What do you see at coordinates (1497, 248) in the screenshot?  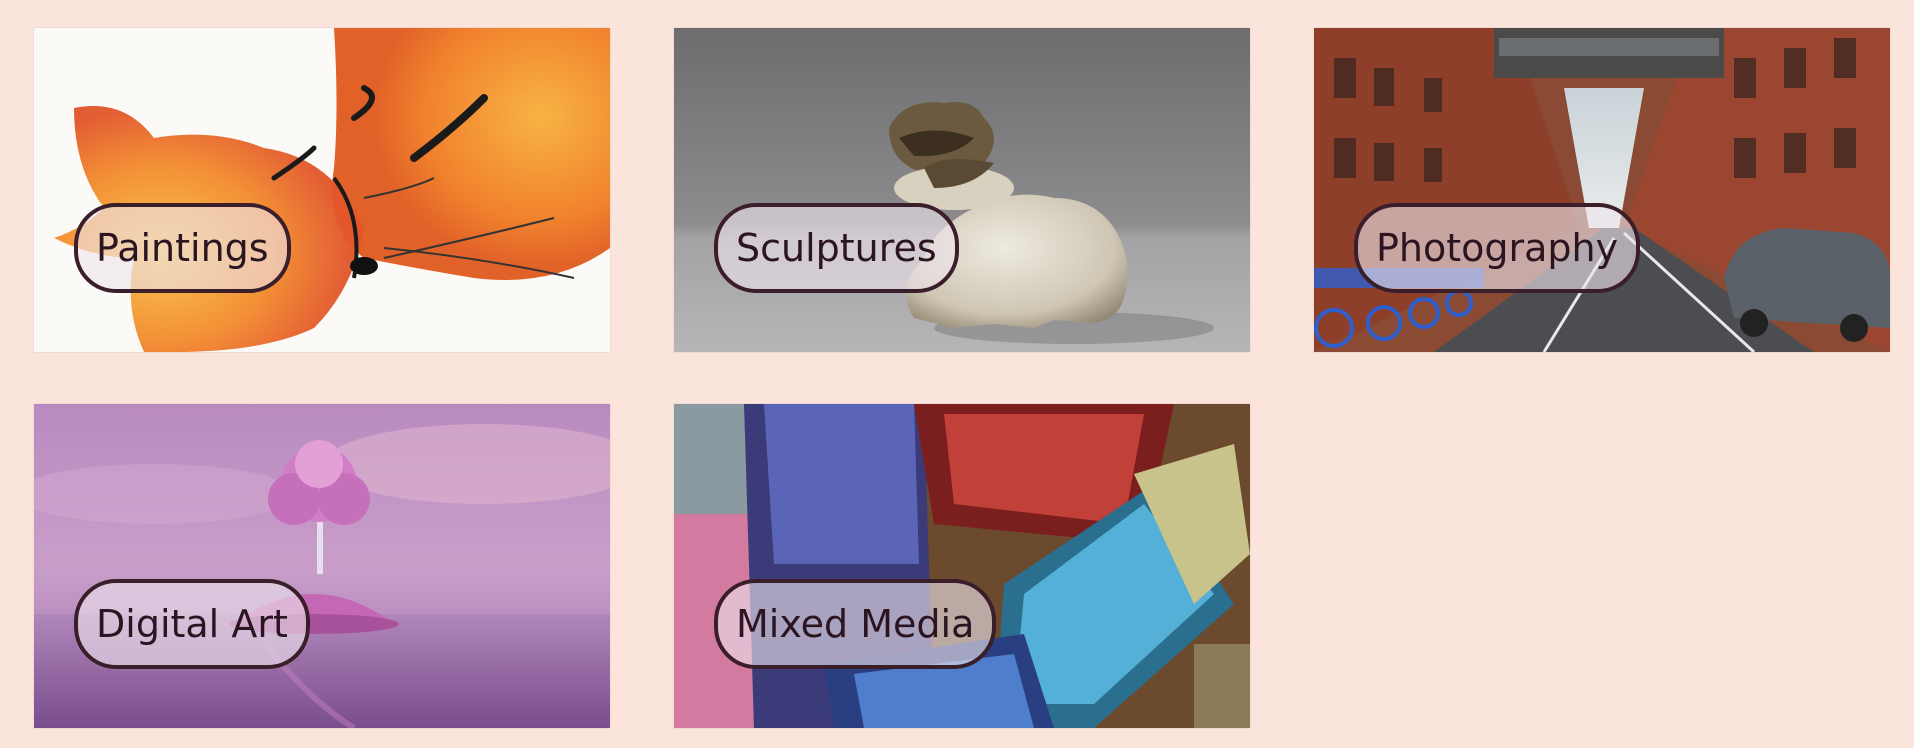 I see `category-label: Photography` at bounding box center [1497, 248].